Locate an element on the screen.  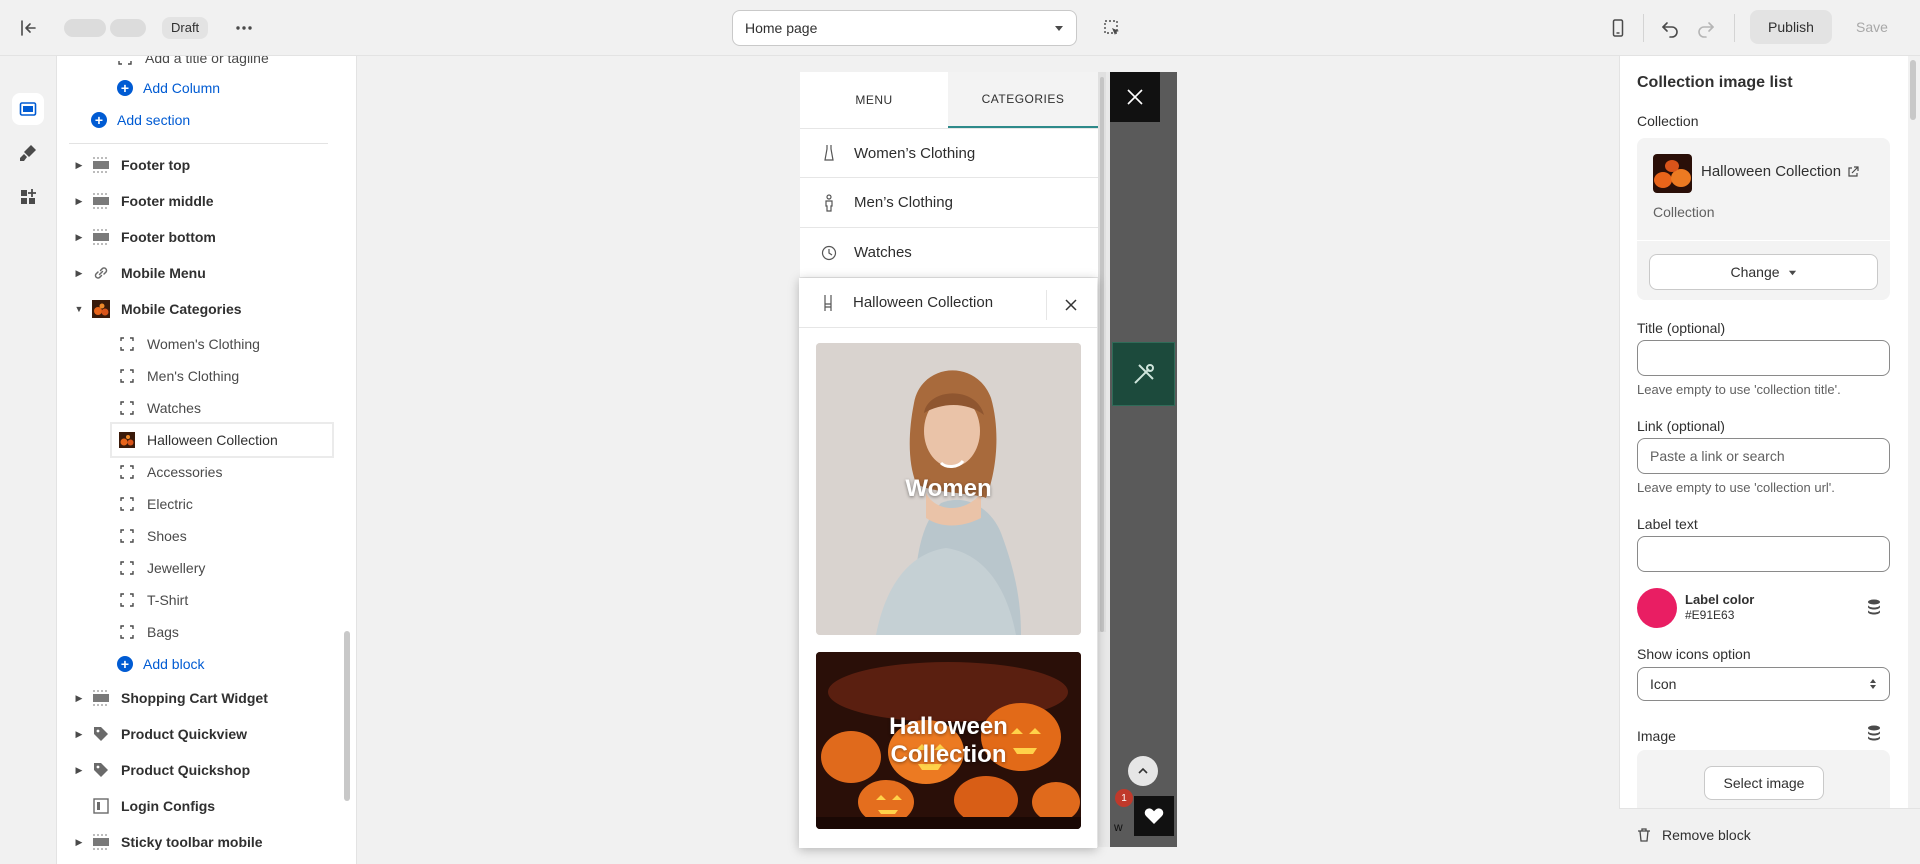
collection-tile-women: Women is located at coordinates (948, 489).